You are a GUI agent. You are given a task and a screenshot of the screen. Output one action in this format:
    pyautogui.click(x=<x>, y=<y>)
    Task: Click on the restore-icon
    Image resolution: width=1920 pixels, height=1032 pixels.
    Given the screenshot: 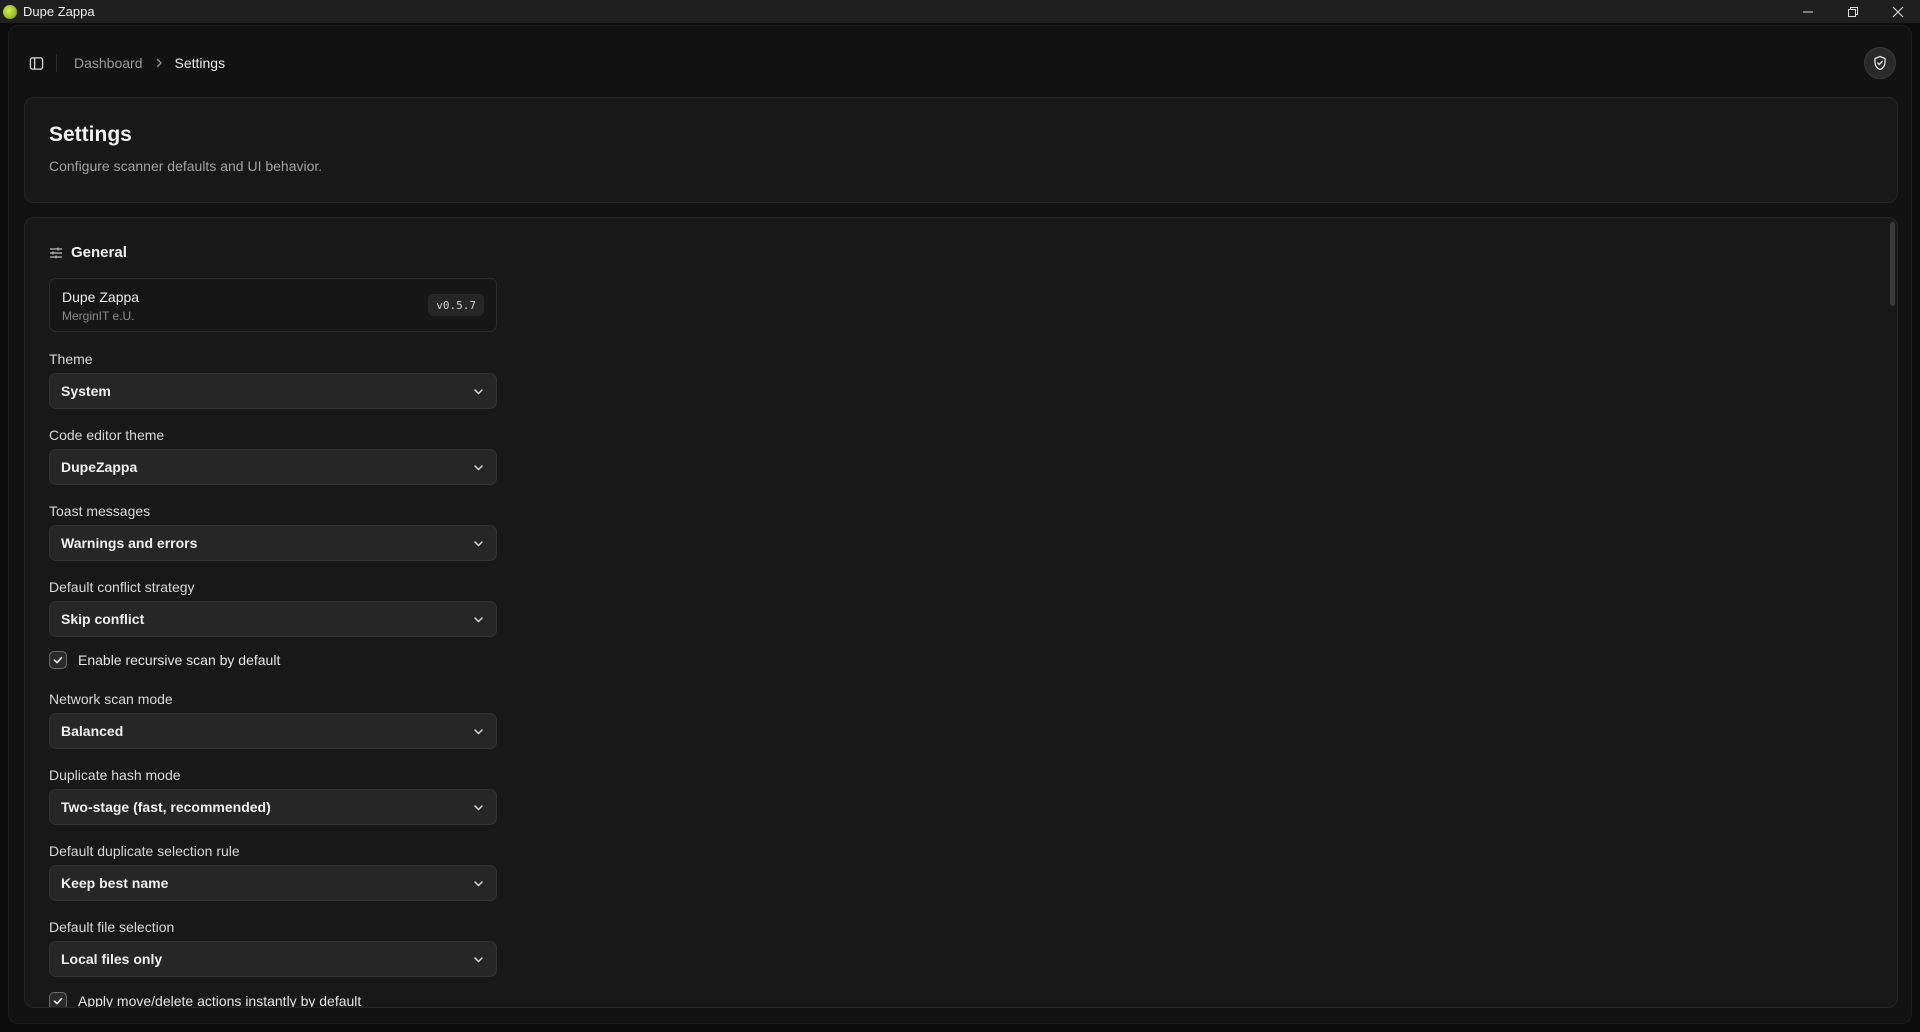 What is the action you would take?
    pyautogui.click(x=1852, y=11)
    